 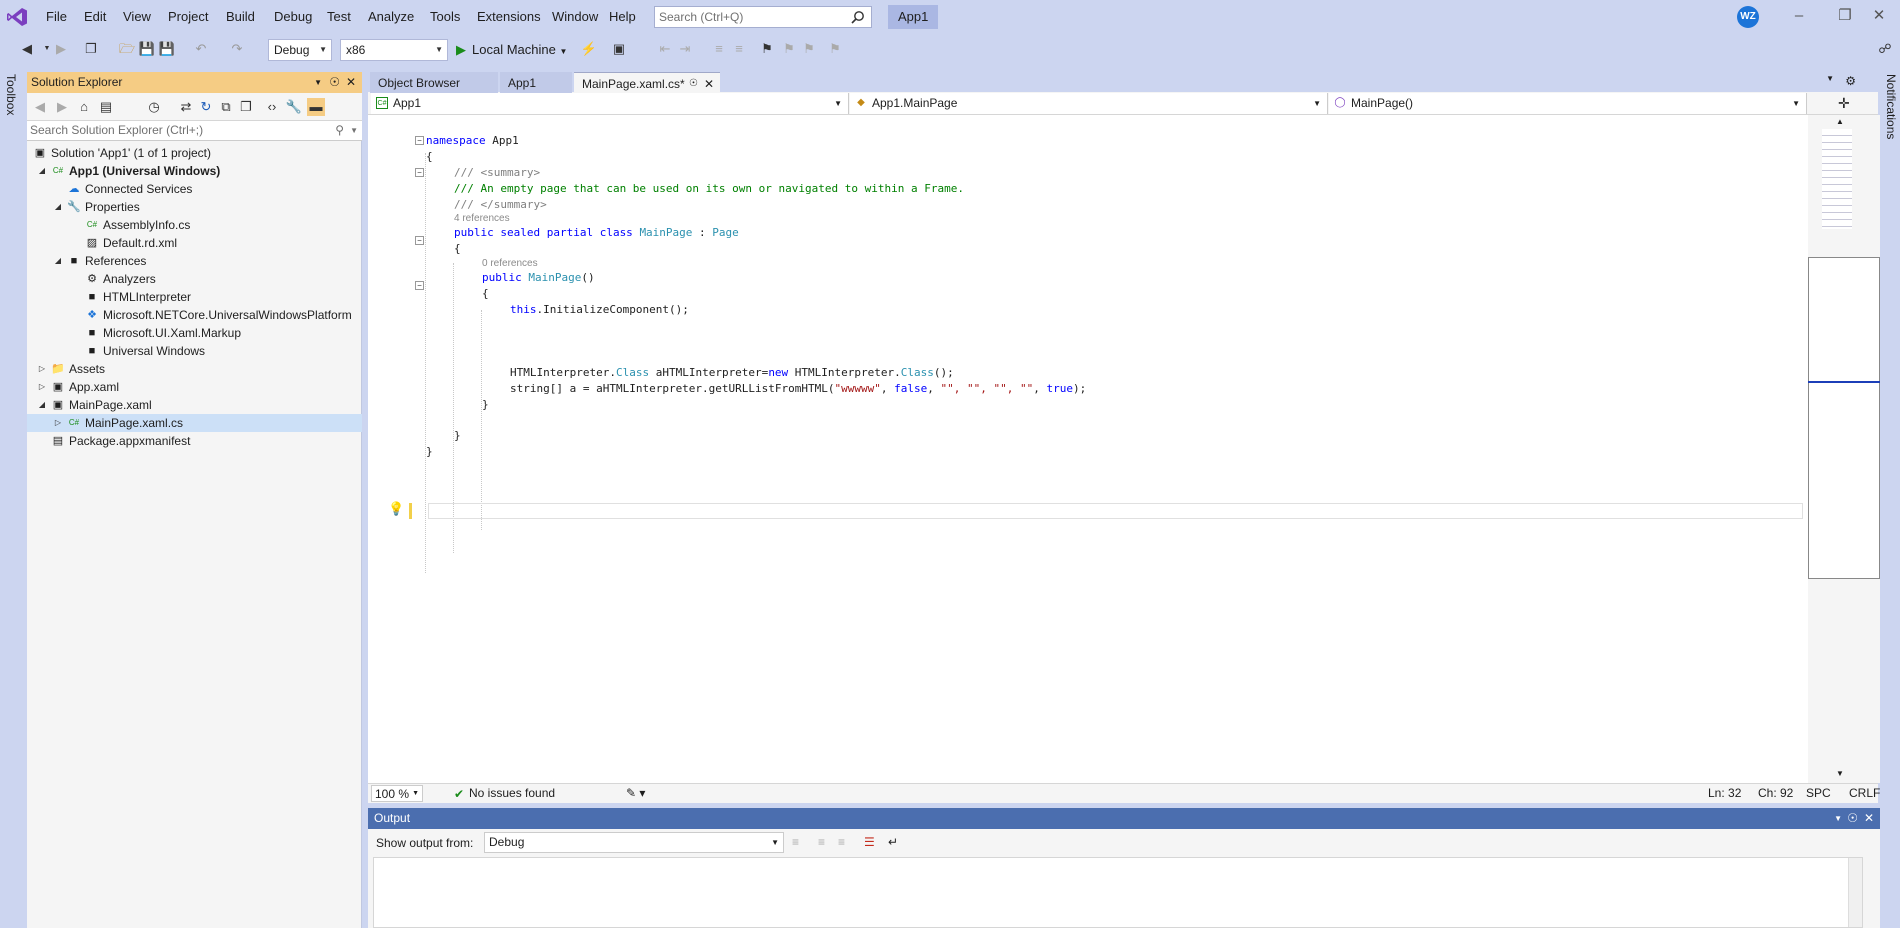 What do you see at coordinates (391, 17) in the screenshot?
I see `menu-analyze: Analyze` at bounding box center [391, 17].